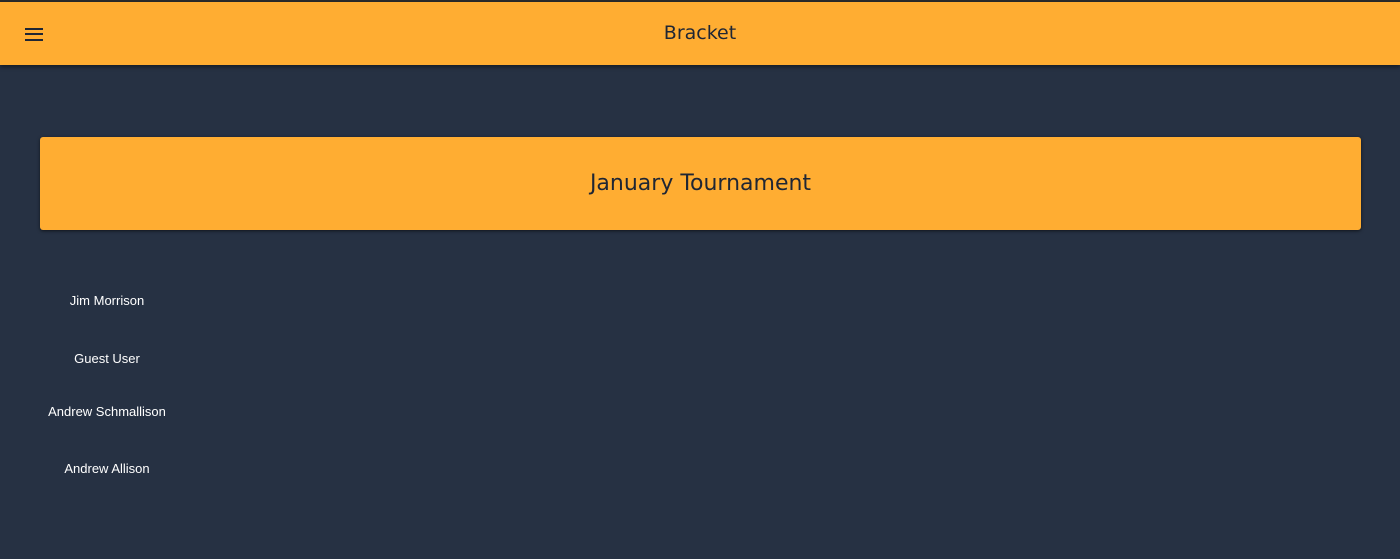 This screenshot has width=1400, height=559. I want to click on app-bar: Bracket, so click(700, 33).